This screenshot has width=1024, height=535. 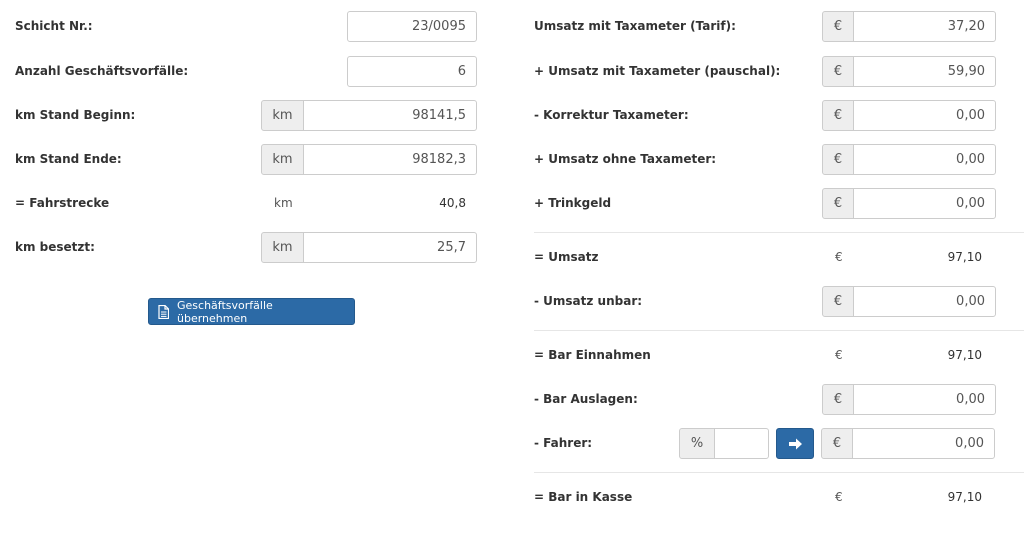 I want to click on trinkgeld-input: 0,00, so click(x=924, y=203).